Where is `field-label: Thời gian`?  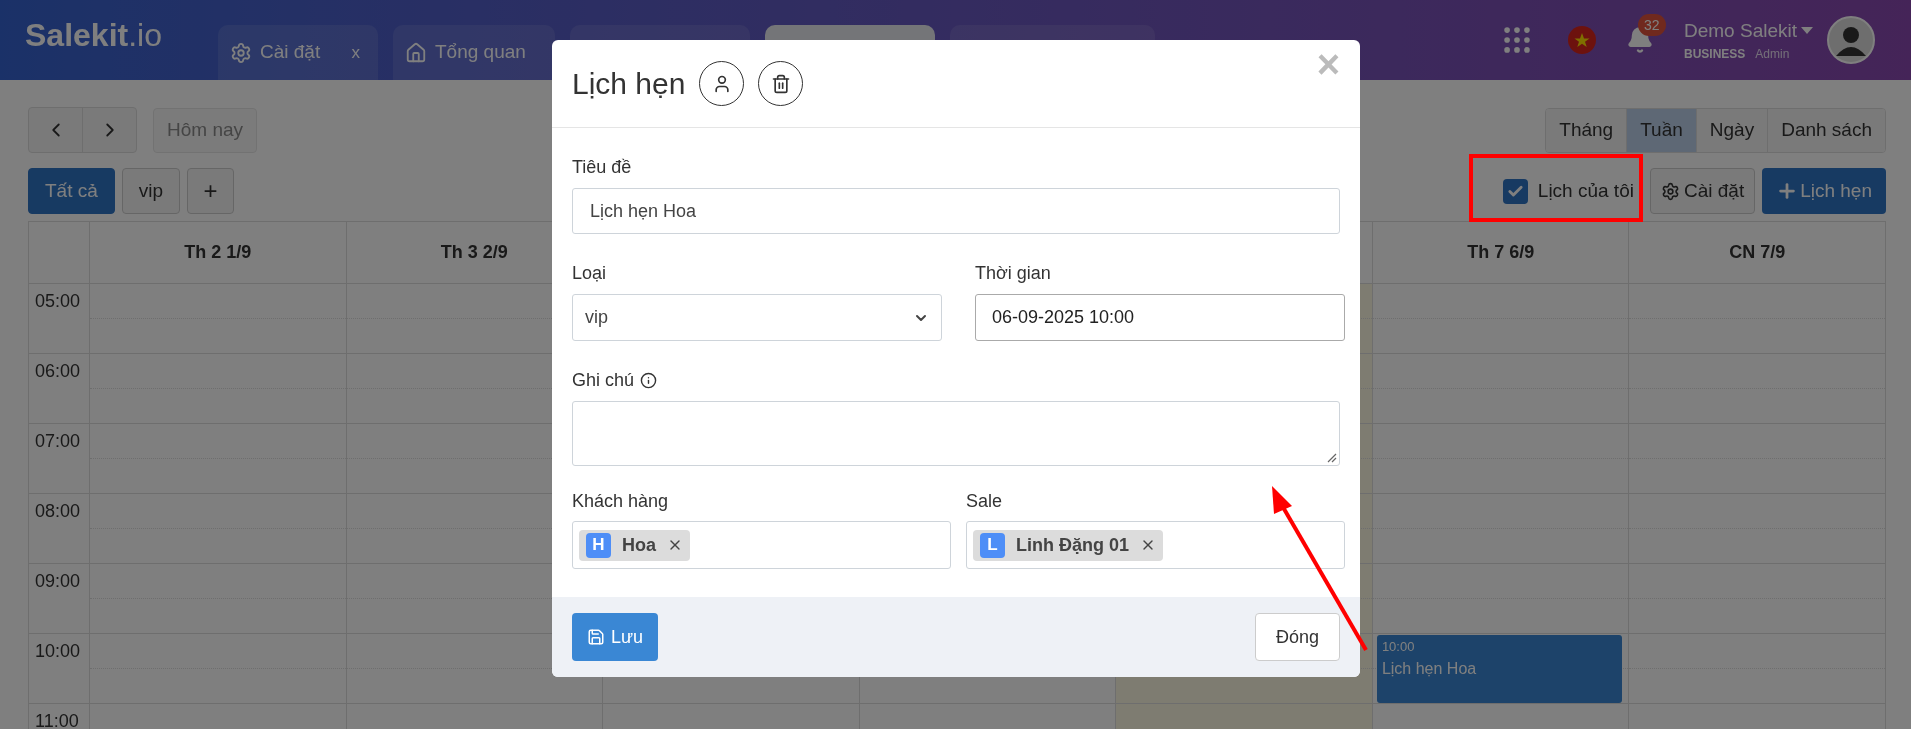
field-label: Thời gian is located at coordinates (1013, 273).